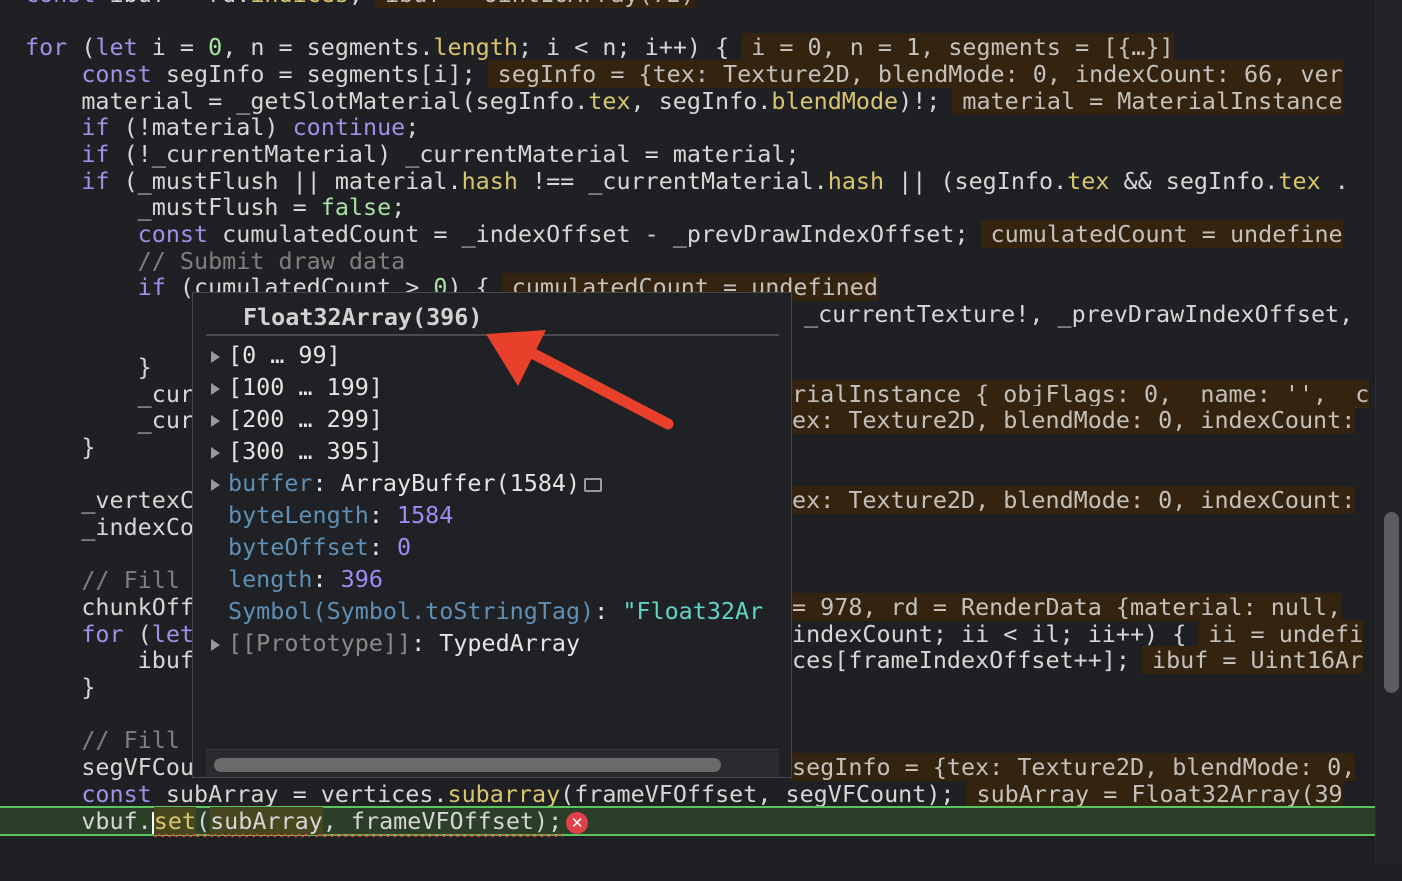 This screenshot has width=1402, height=881. I want to click on code-text: segVFCou, so click(109, 767).